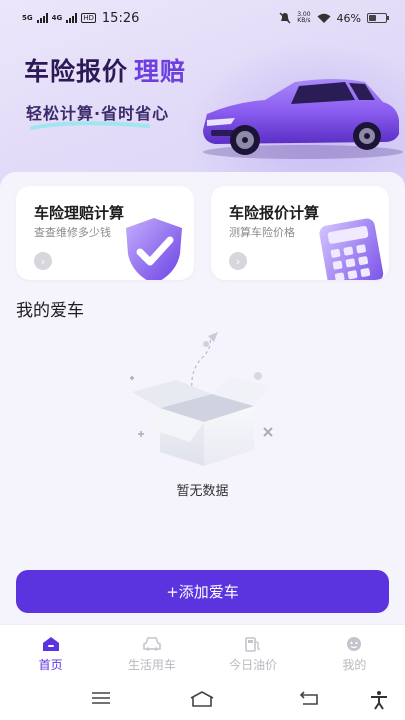 Image resolution: width=405 pixels, height=720 pixels. I want to click on tab-profile: 我的, so click(354, 652).